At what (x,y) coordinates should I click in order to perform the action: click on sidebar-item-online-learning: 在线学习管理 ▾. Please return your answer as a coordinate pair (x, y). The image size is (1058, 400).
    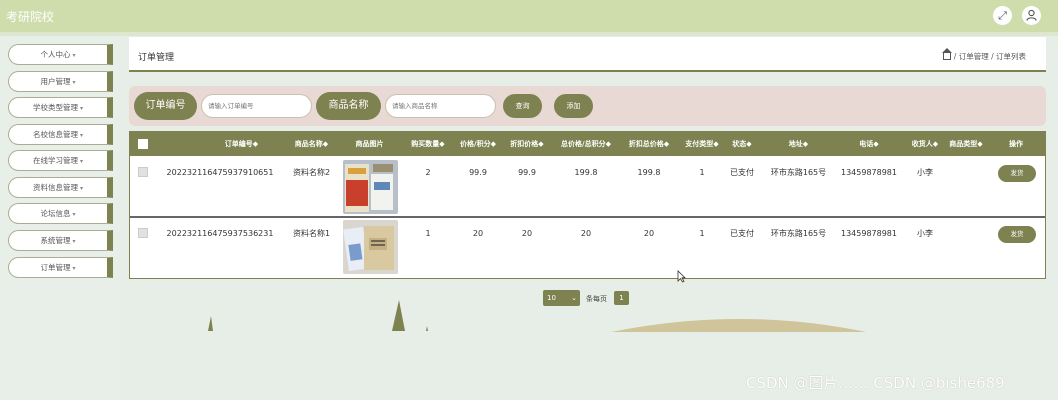
    Looking at the image, I should click on (60, 160).